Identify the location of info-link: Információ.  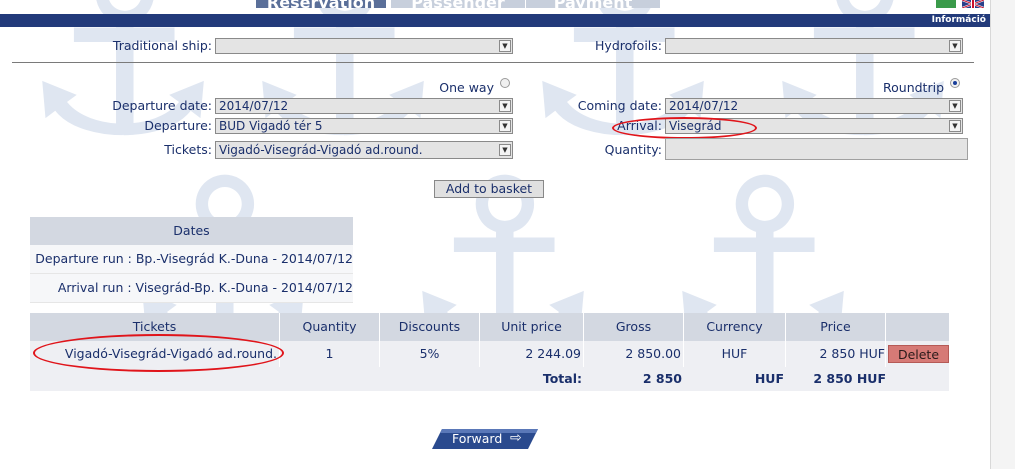
(959, 20).